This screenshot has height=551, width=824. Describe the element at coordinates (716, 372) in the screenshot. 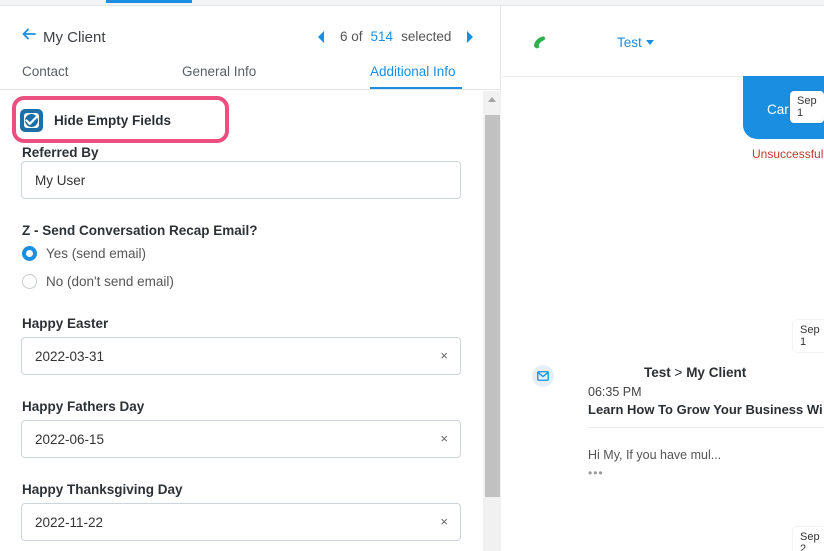

I see `message-recipient: My Client` at that location.